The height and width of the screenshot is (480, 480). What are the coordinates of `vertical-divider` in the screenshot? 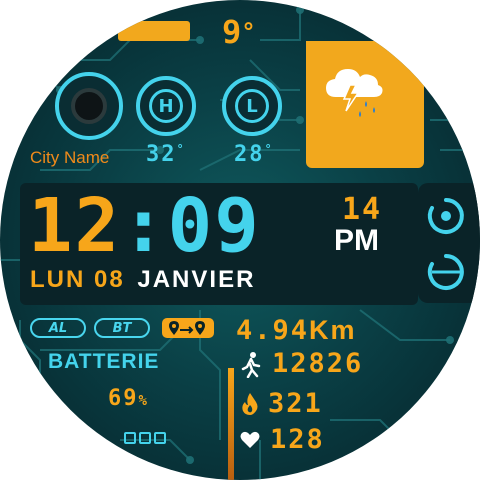 It's located at (231, 424).